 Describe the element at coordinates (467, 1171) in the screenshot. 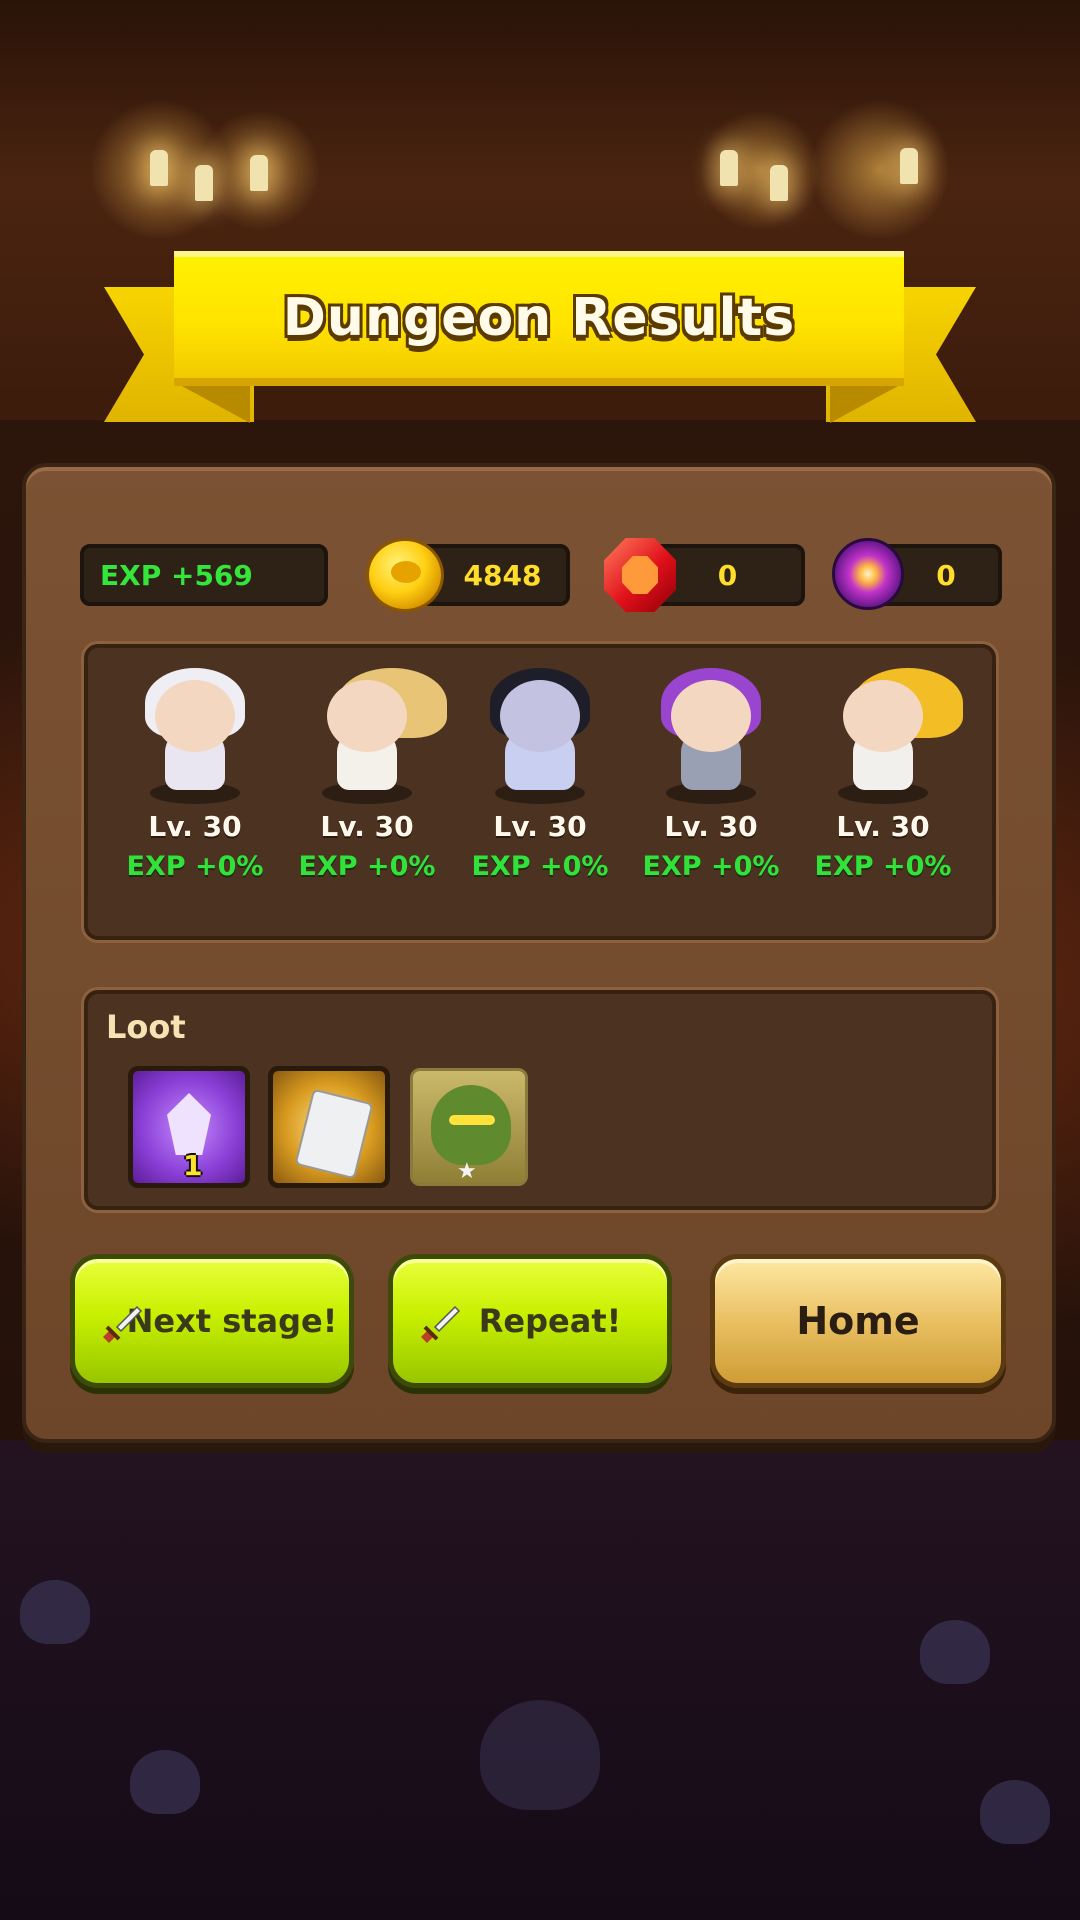

I see `star-icon: ★` at that location.